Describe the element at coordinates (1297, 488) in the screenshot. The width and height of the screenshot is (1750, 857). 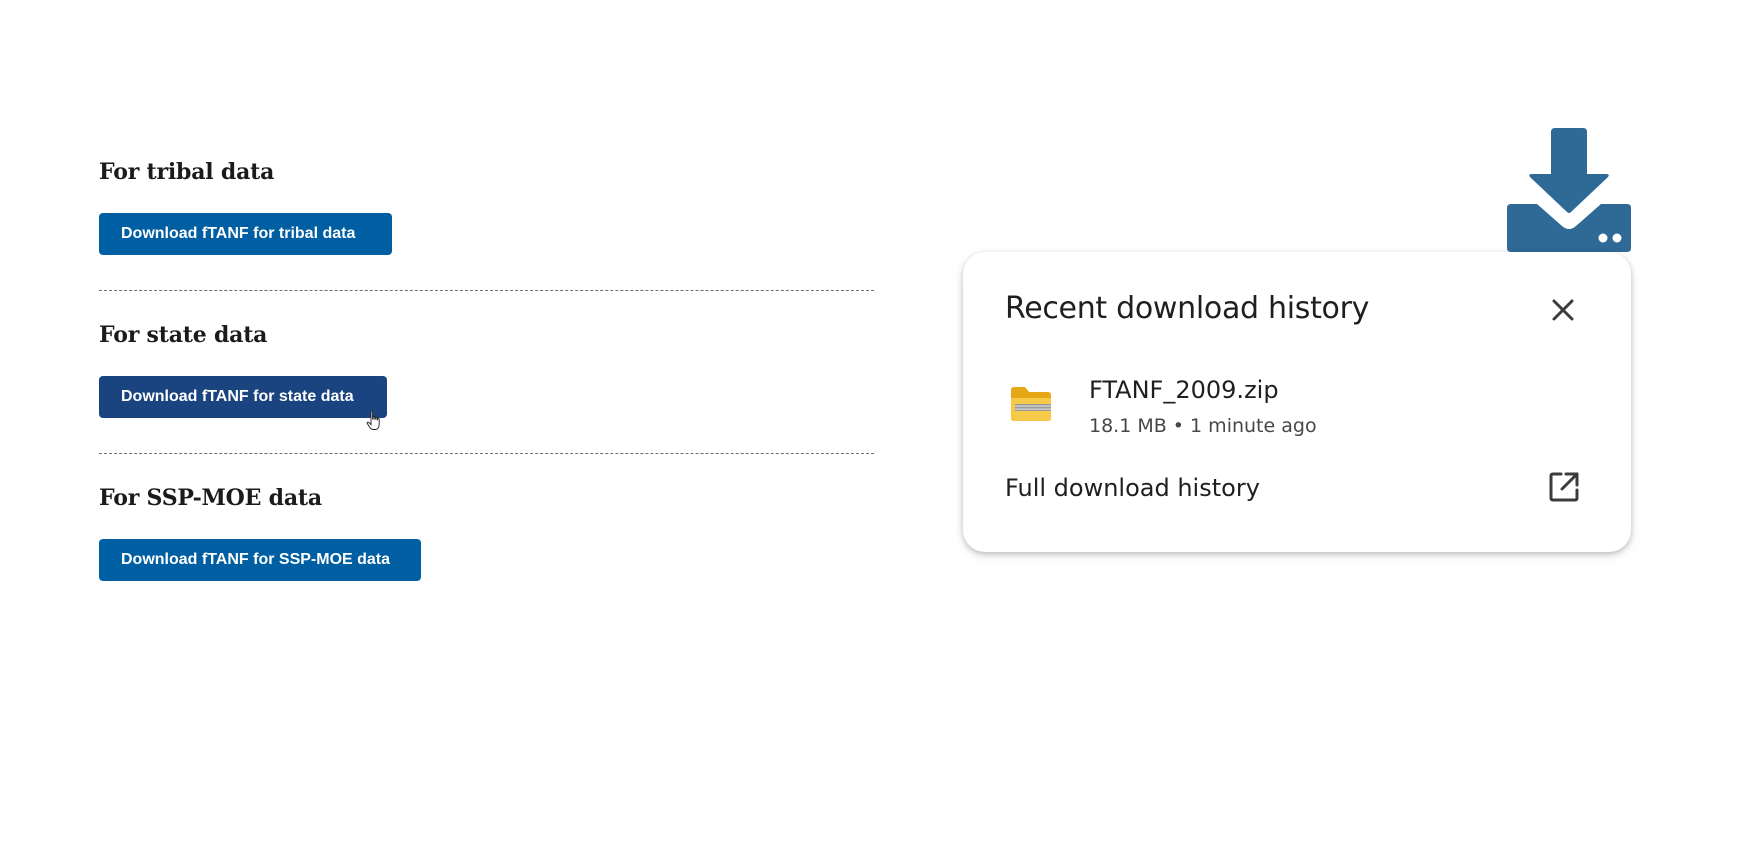
I see `full-download-history-link: Full download history` at that location.